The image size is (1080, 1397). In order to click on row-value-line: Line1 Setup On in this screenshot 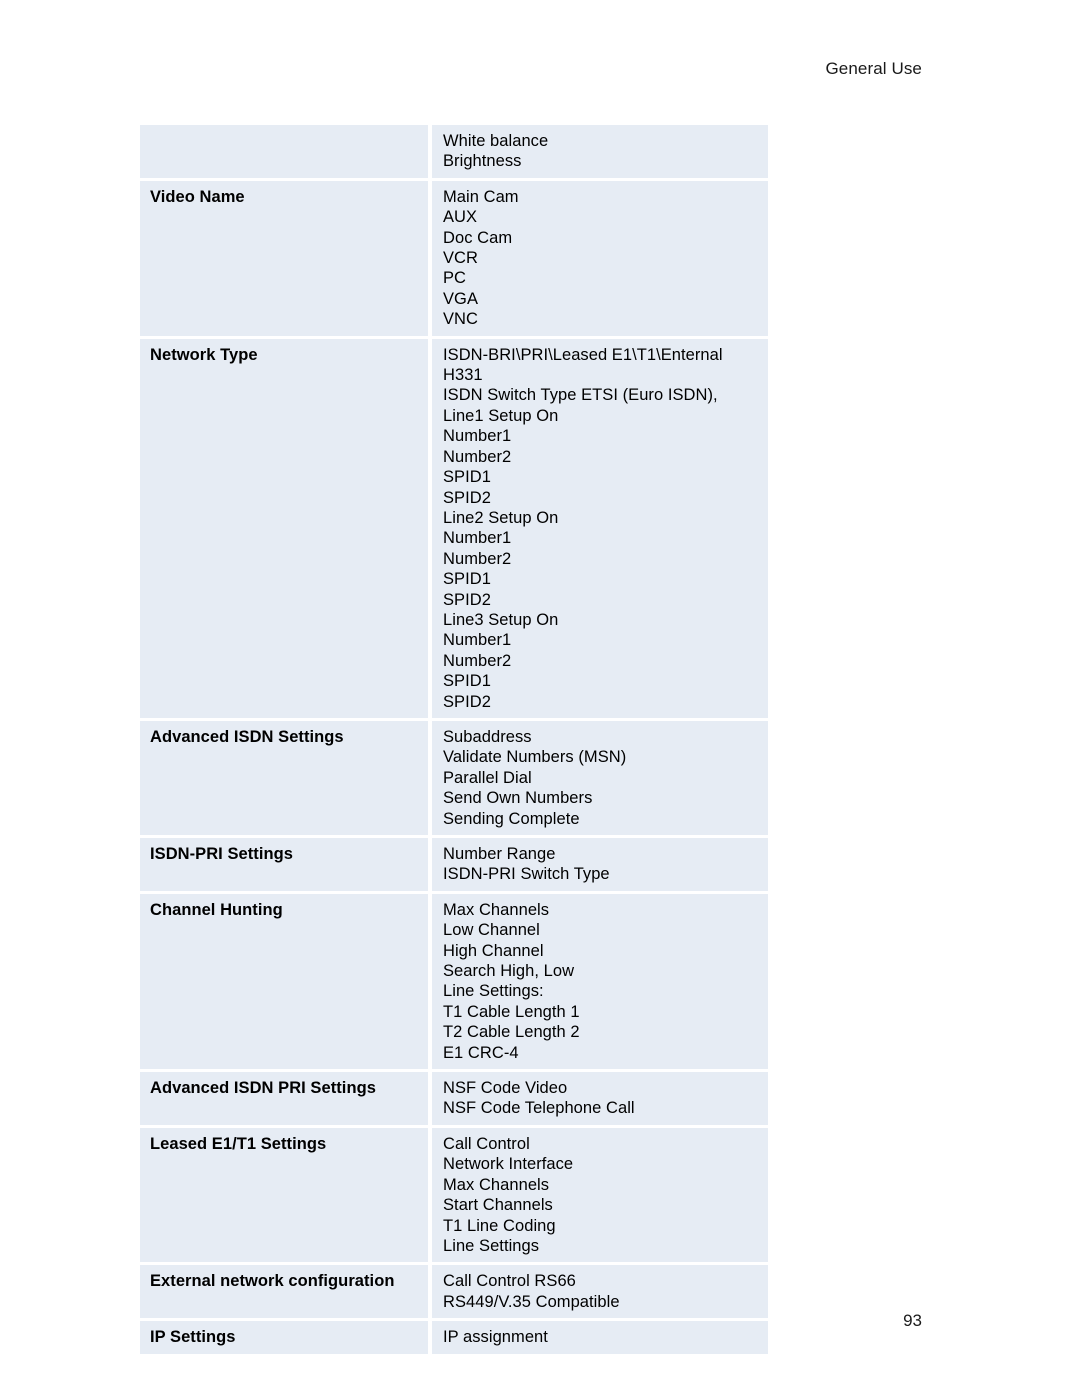, I will do `click(501, 415)`.